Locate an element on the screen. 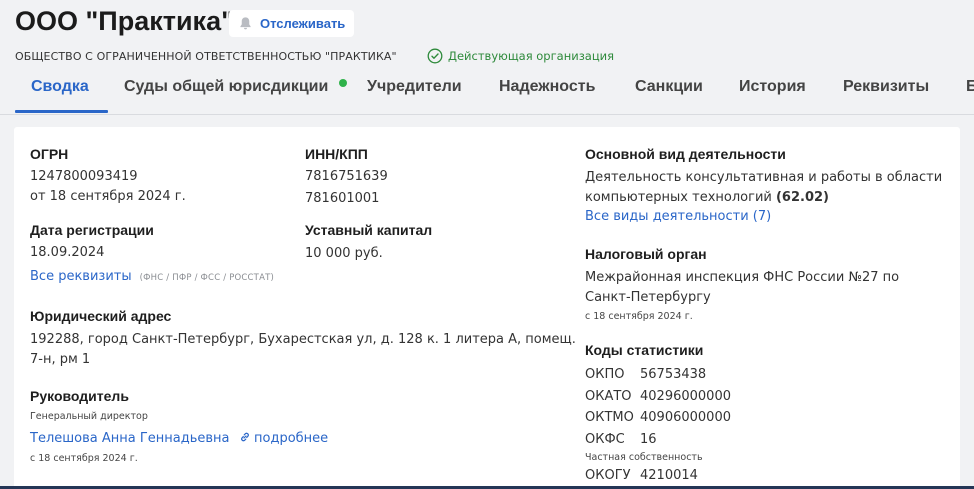 The height and width of the screenshot is (489, 974). activity-line-2: компьютерных технологий (62.02) is located at coordinates (707, 198).